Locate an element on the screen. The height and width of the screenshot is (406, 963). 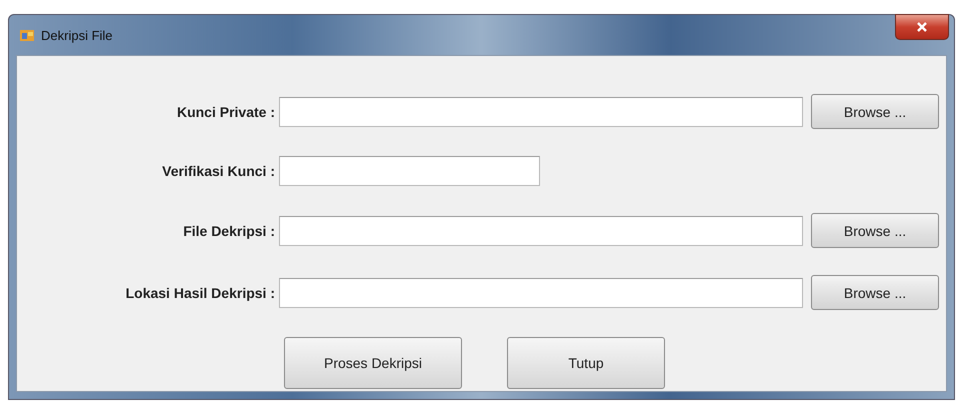
field-label: File Dekripsi : is located at coordinates (229, 230).